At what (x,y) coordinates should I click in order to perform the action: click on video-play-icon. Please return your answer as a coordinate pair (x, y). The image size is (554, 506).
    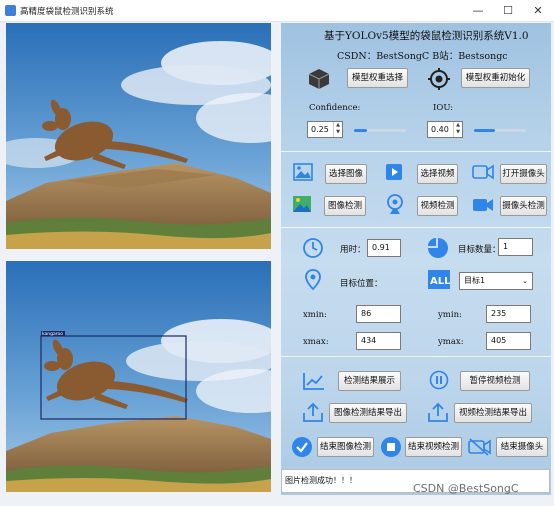
    Looking at the image, I should click on (394, 172).